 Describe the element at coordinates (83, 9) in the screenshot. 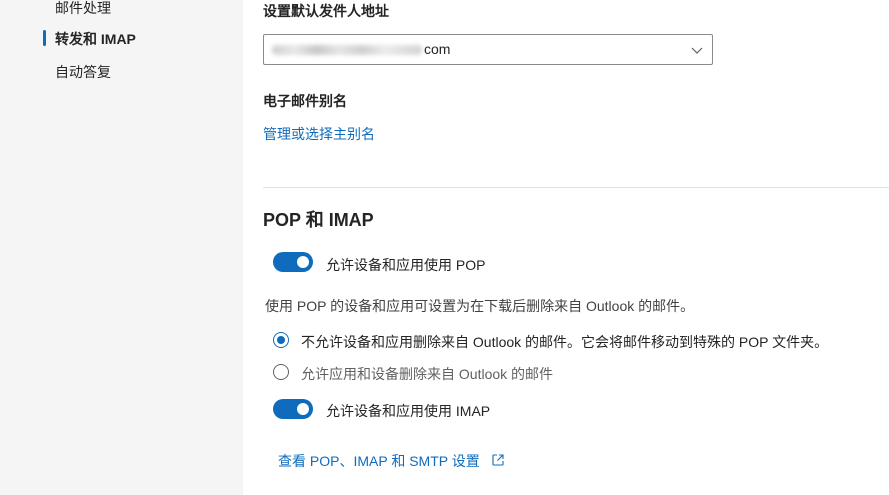

I see `sidebar-item-mail-handling: 邮件处理` at that location.